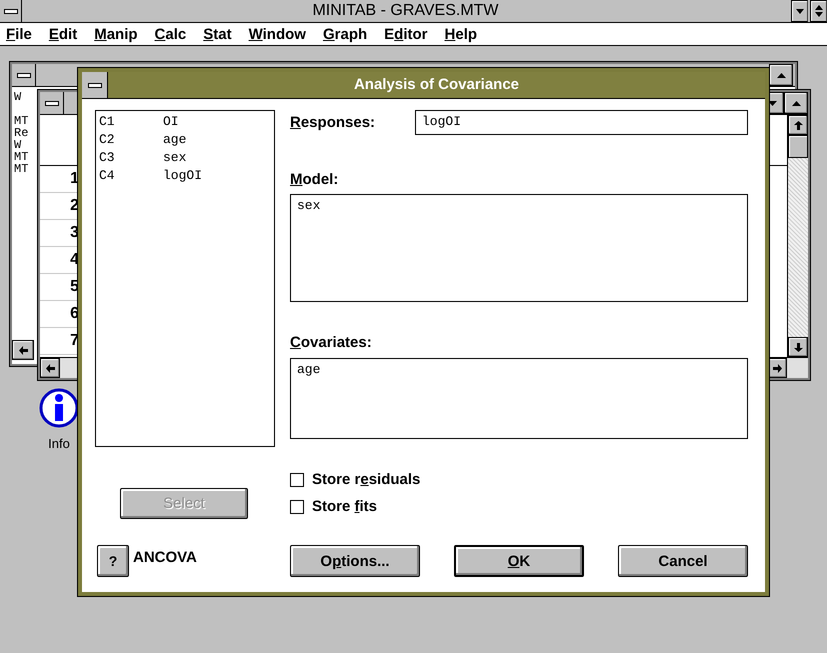 This screenshot has height=653, width=827. I want to click on window-title: MINITAB - GRAVES.MTW, so click(405, 11).